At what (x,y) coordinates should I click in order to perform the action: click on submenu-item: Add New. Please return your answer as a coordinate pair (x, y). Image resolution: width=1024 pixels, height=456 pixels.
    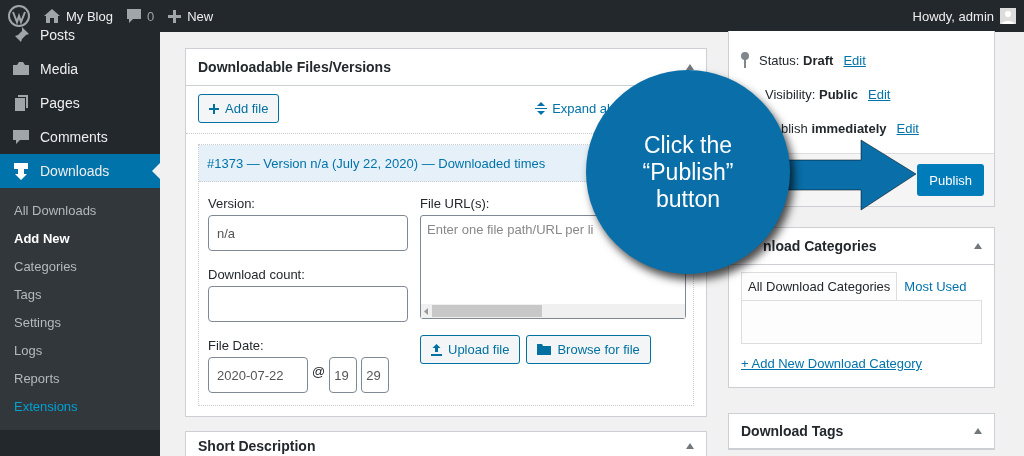
    Looking at the image, I should click on (80, 238).